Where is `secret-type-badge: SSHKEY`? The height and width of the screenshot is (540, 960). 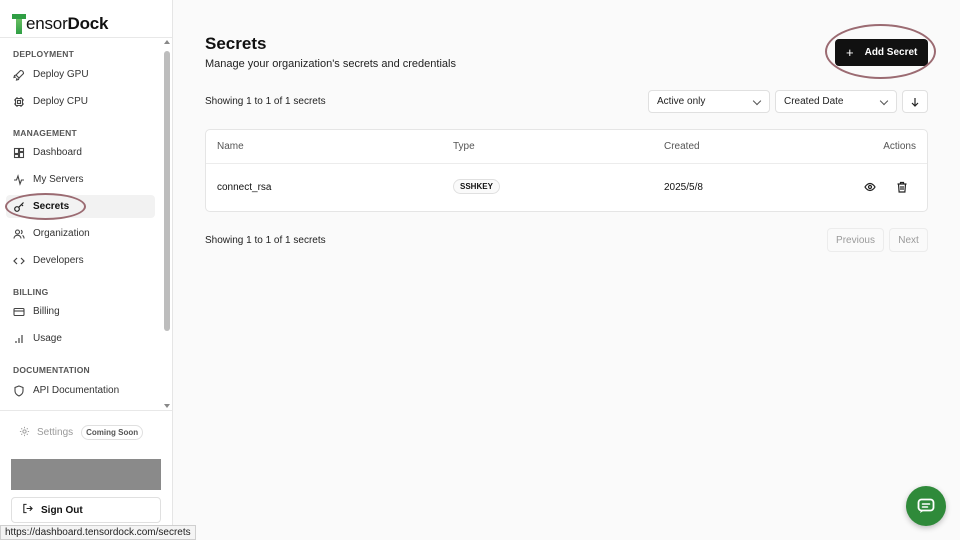
secret-type-badge: SSHKEY is located at coordinates (476, 186).